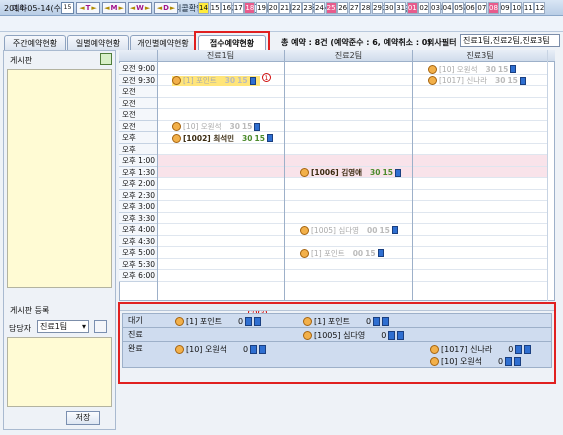  What do you see at coordinates (35, 42) in the screenshot?
I see `tab-weekly: 주간예약현황` at bounding box center [35, 42].